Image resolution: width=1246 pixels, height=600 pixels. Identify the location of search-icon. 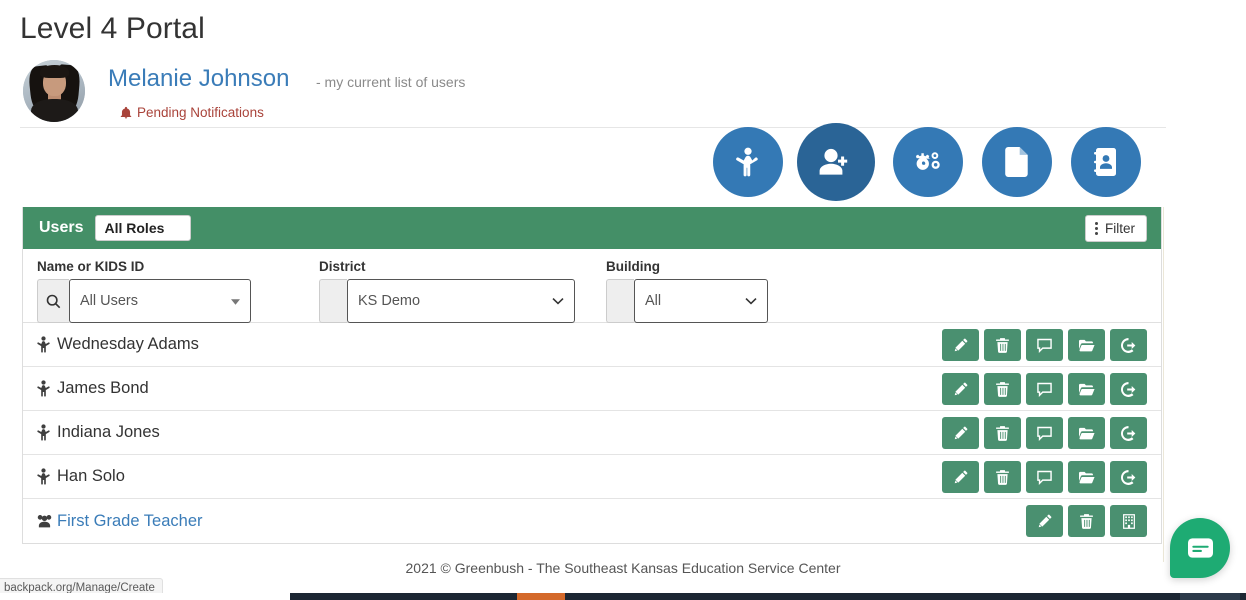
(53, 301).